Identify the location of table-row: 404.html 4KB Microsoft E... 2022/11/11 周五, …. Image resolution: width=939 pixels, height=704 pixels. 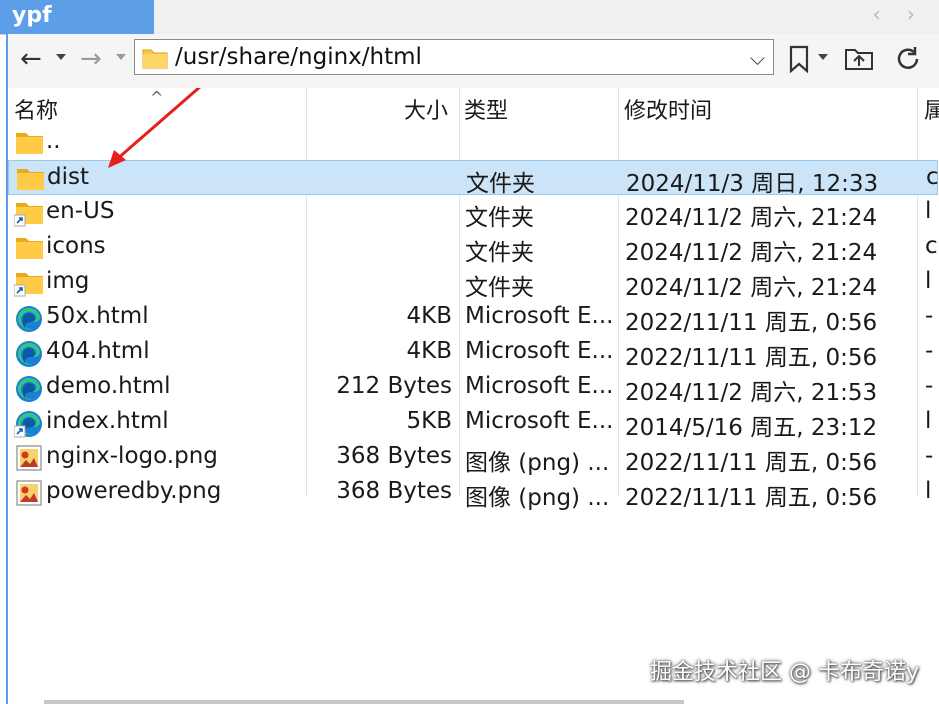
(473, 353).